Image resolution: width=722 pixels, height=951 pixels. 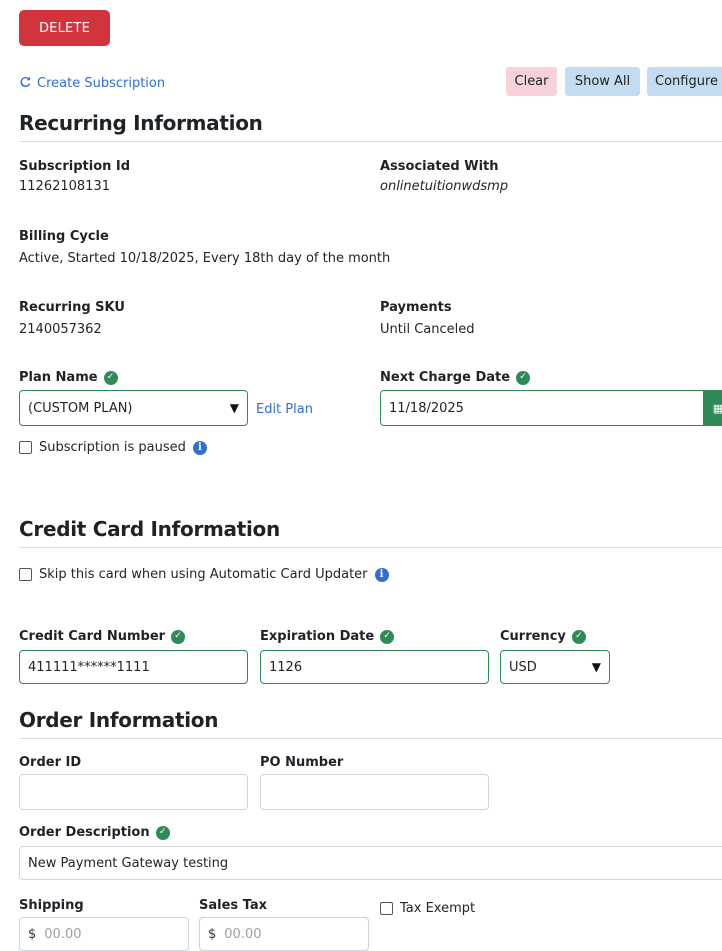 I want to click on order-description-input: New Payment Gateway testing, so click(x=370, y=863).